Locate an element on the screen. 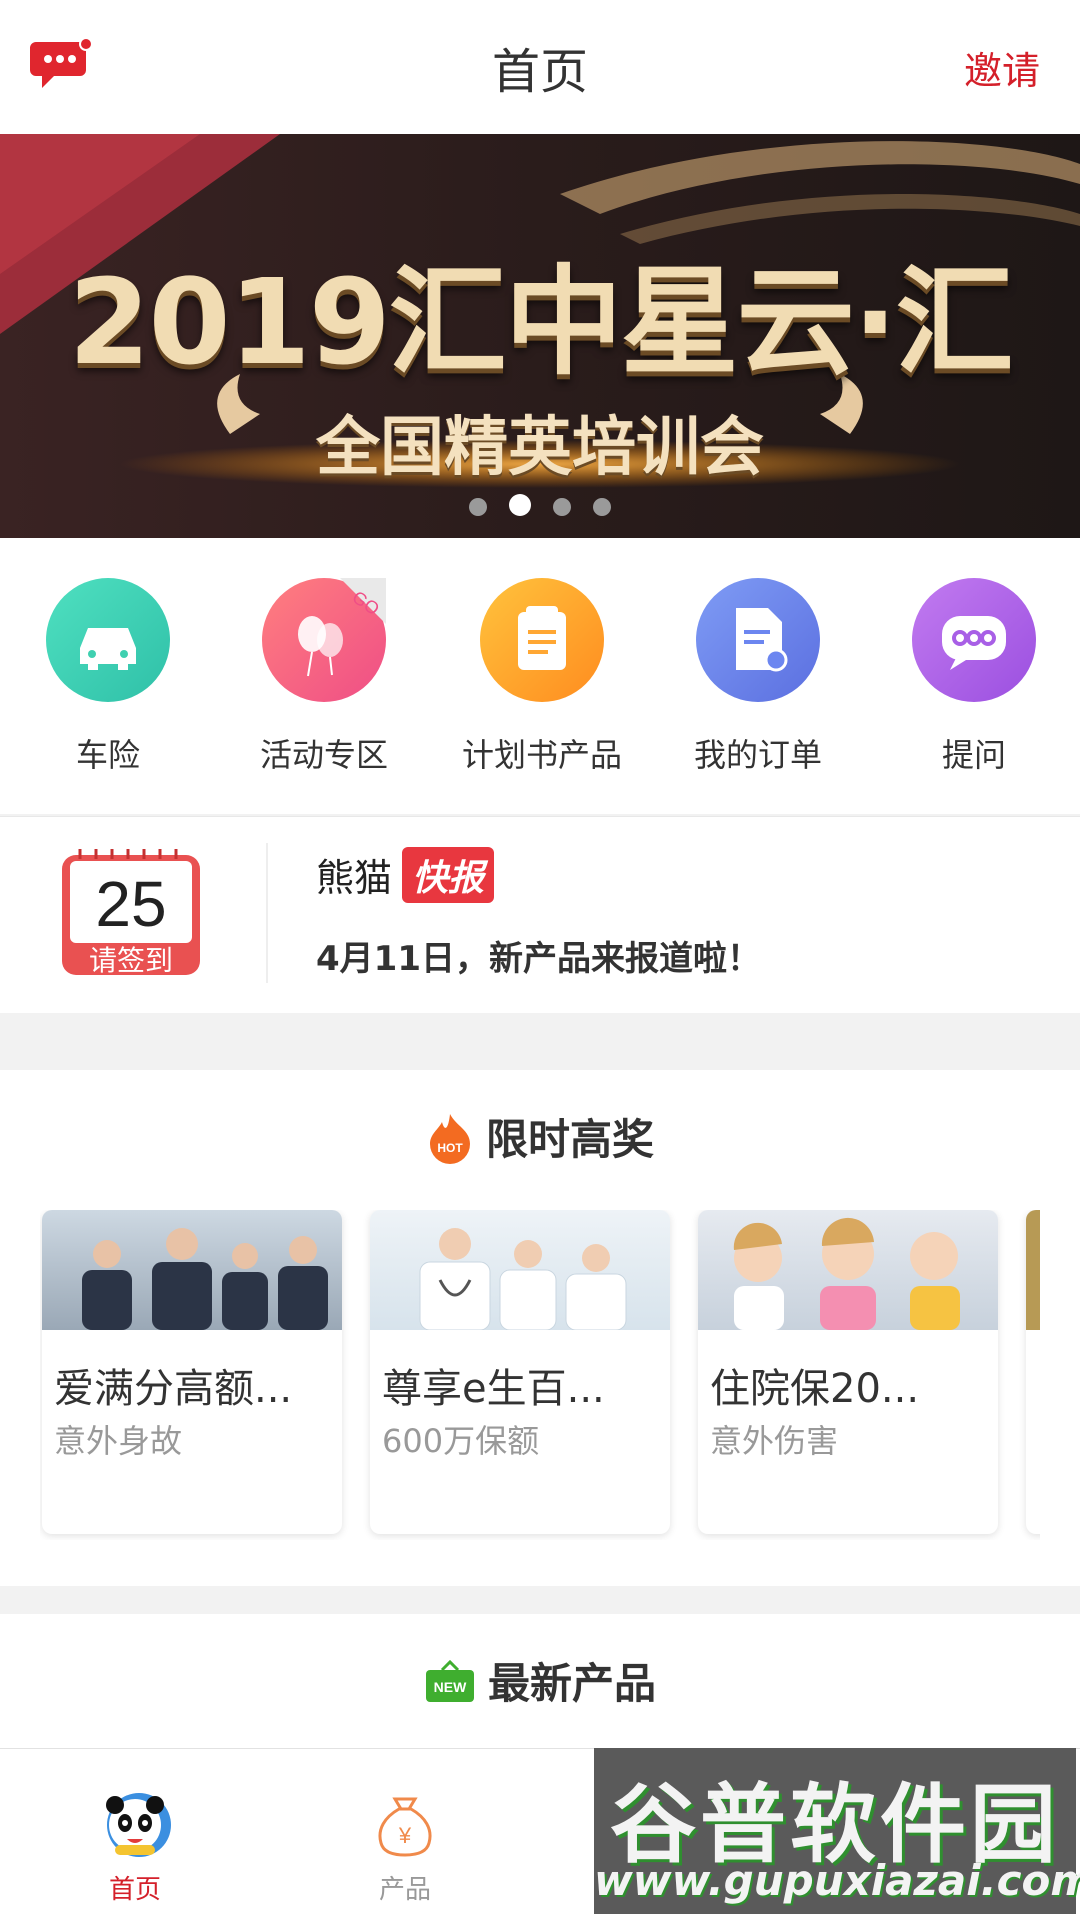 The height and width of the screenshot is (1921, 1080). quick-entry-activity: GO 活动专区 is located at coordinates (324, 677).